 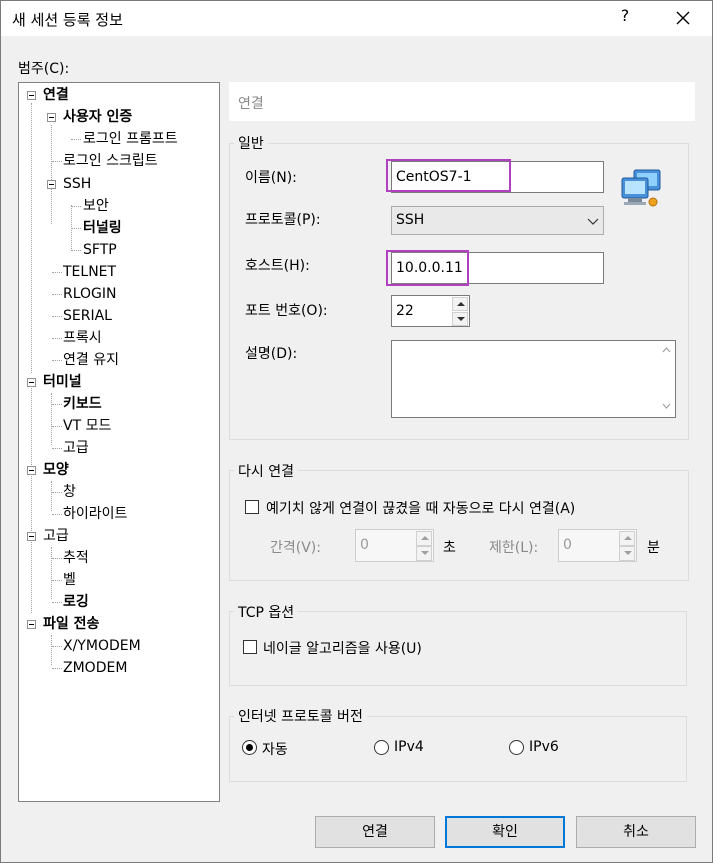 I want to click on limit-up-button, so click(x=627, y=538).